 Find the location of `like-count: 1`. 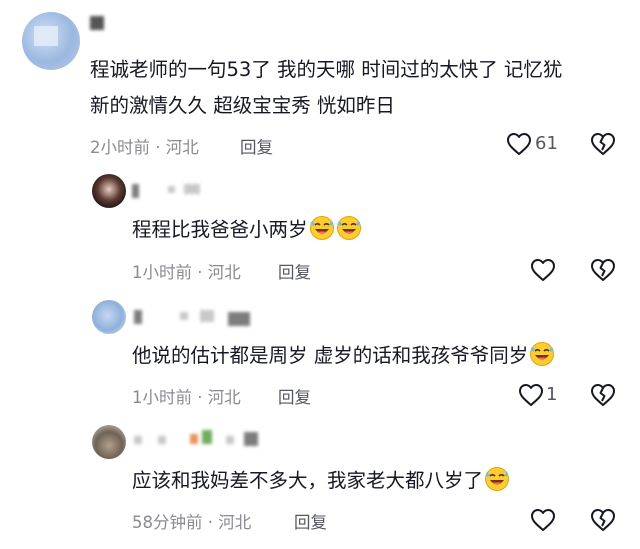

like-count: 1 is located at coordinates (552, 394).